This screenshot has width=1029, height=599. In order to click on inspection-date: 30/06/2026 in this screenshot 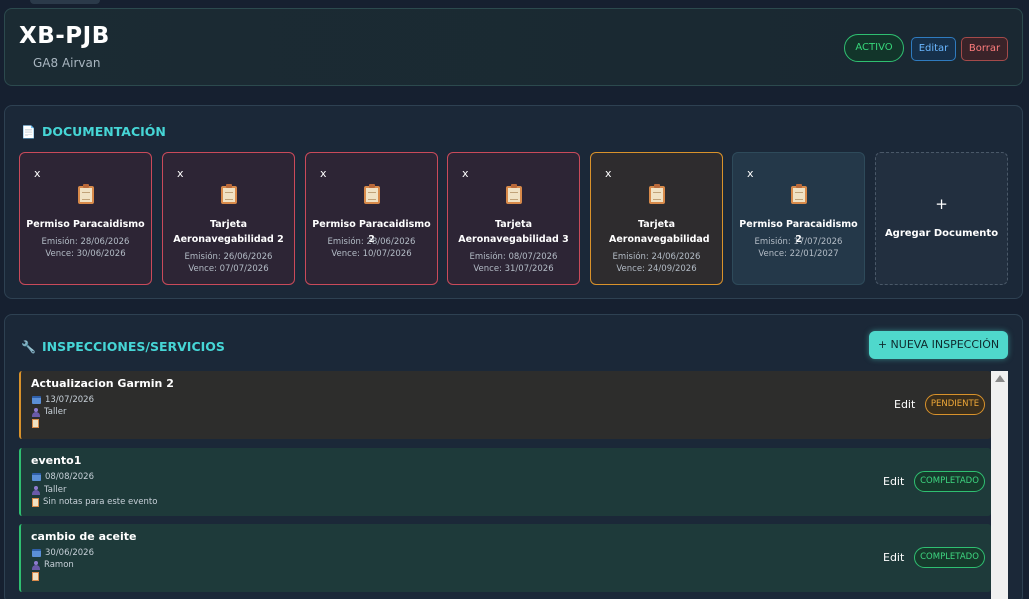, I will do `click(69, 553)`.